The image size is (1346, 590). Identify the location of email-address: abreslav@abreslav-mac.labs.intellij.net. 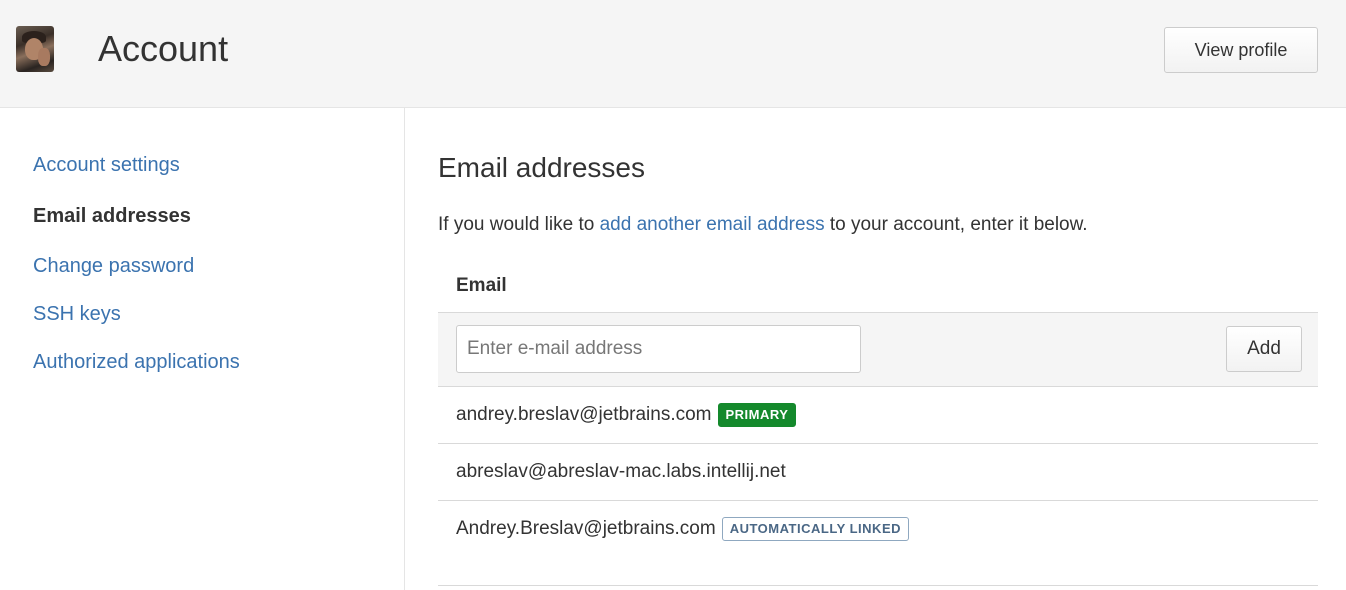
(621, 471).